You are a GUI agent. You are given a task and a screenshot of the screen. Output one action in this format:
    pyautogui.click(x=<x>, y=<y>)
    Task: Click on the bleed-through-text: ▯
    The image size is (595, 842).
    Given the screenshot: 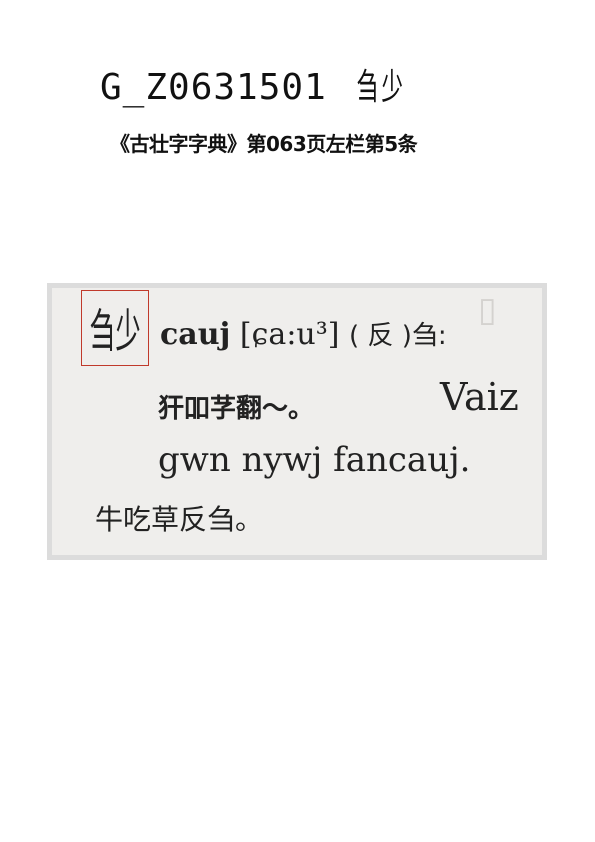 What is the action you would take?
    pyautogui.click(x=487, y=310)
    